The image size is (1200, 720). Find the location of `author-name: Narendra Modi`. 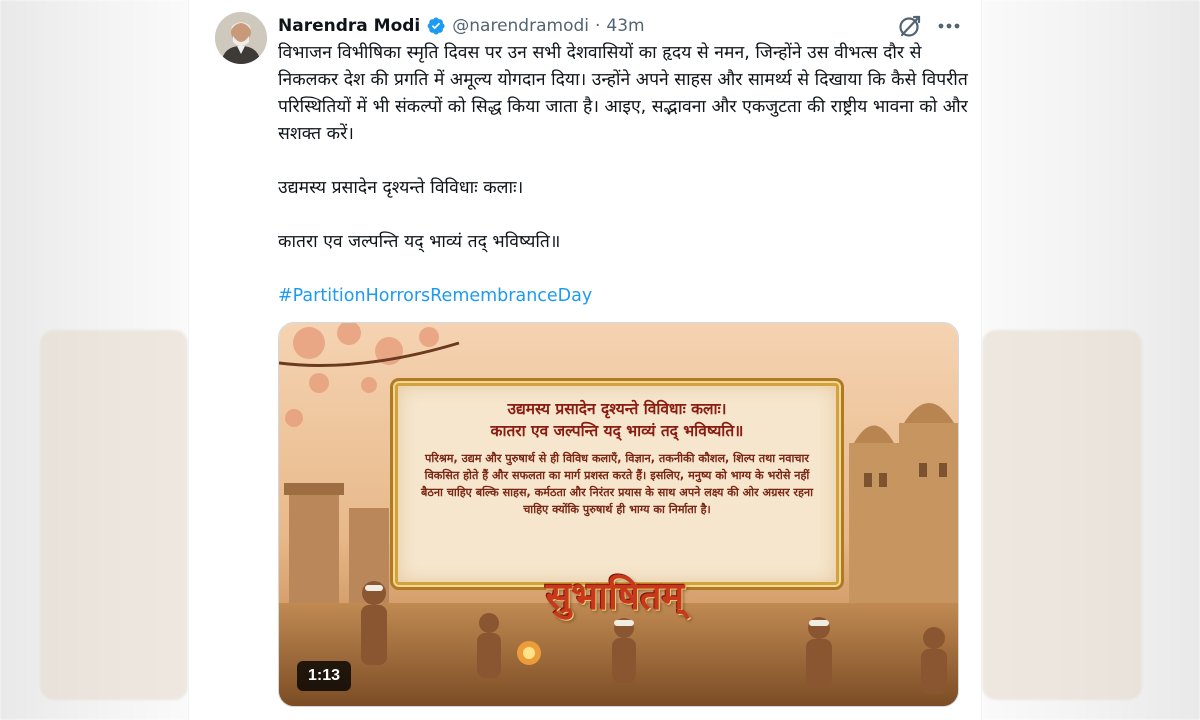

author-name: Narendra Modi is located at coordinates (349, 26).